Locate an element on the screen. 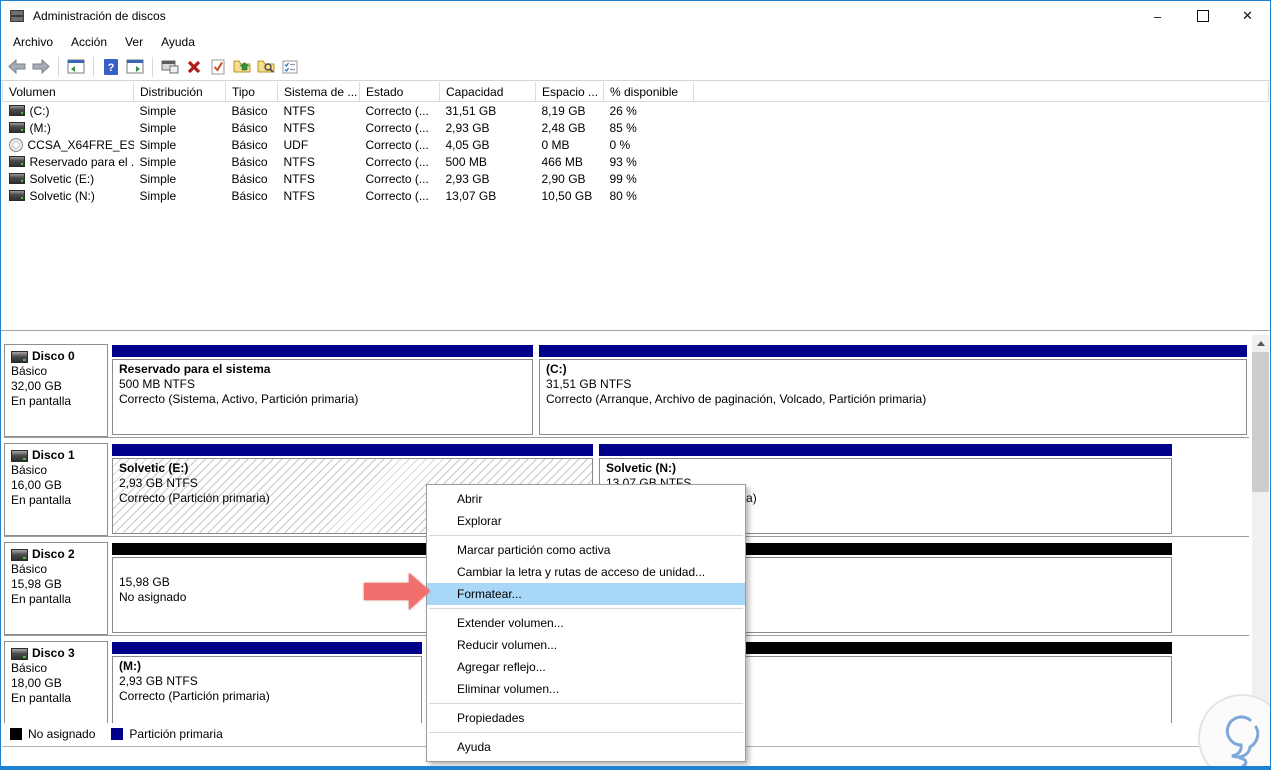 The image size is (1271, 770). scrollbar-thumb is located at coordinates (1260, 422).